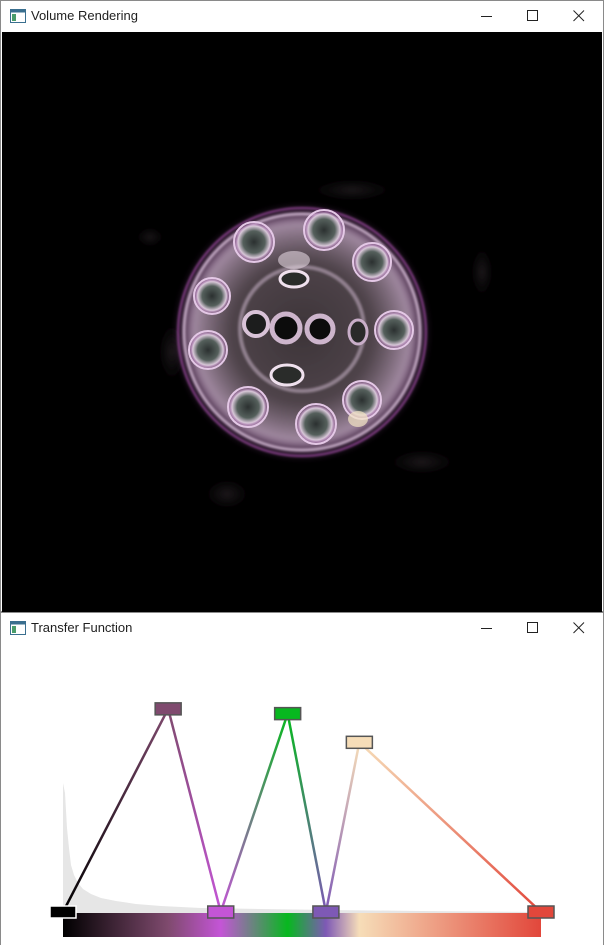 The width and height of the screenshot is (604, 945). Describe the element at coordinates (541, 912) in the screenshot. I see `cp-red-handle` at that location.